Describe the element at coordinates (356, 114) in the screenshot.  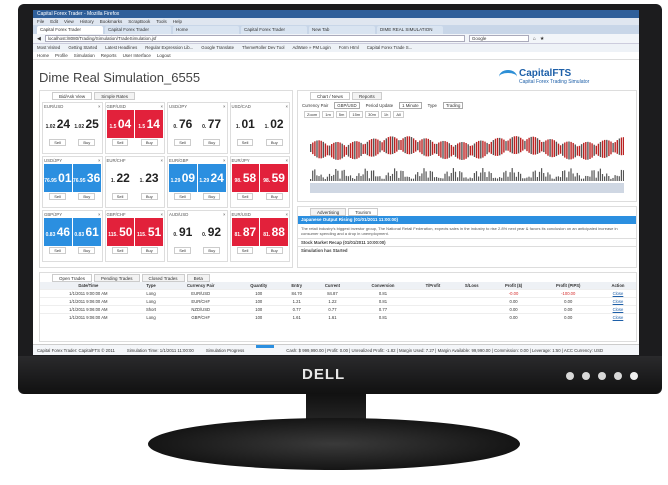
I see `zoom-button: 15m` at that location.